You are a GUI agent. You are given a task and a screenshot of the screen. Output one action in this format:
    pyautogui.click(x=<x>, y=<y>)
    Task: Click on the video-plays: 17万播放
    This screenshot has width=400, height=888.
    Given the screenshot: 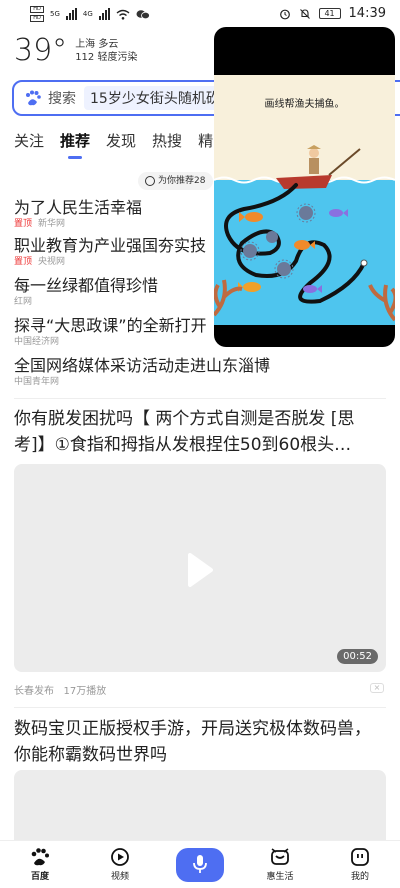 What is the action you would take?
    pyautogui.click(x=85, y=691)
    